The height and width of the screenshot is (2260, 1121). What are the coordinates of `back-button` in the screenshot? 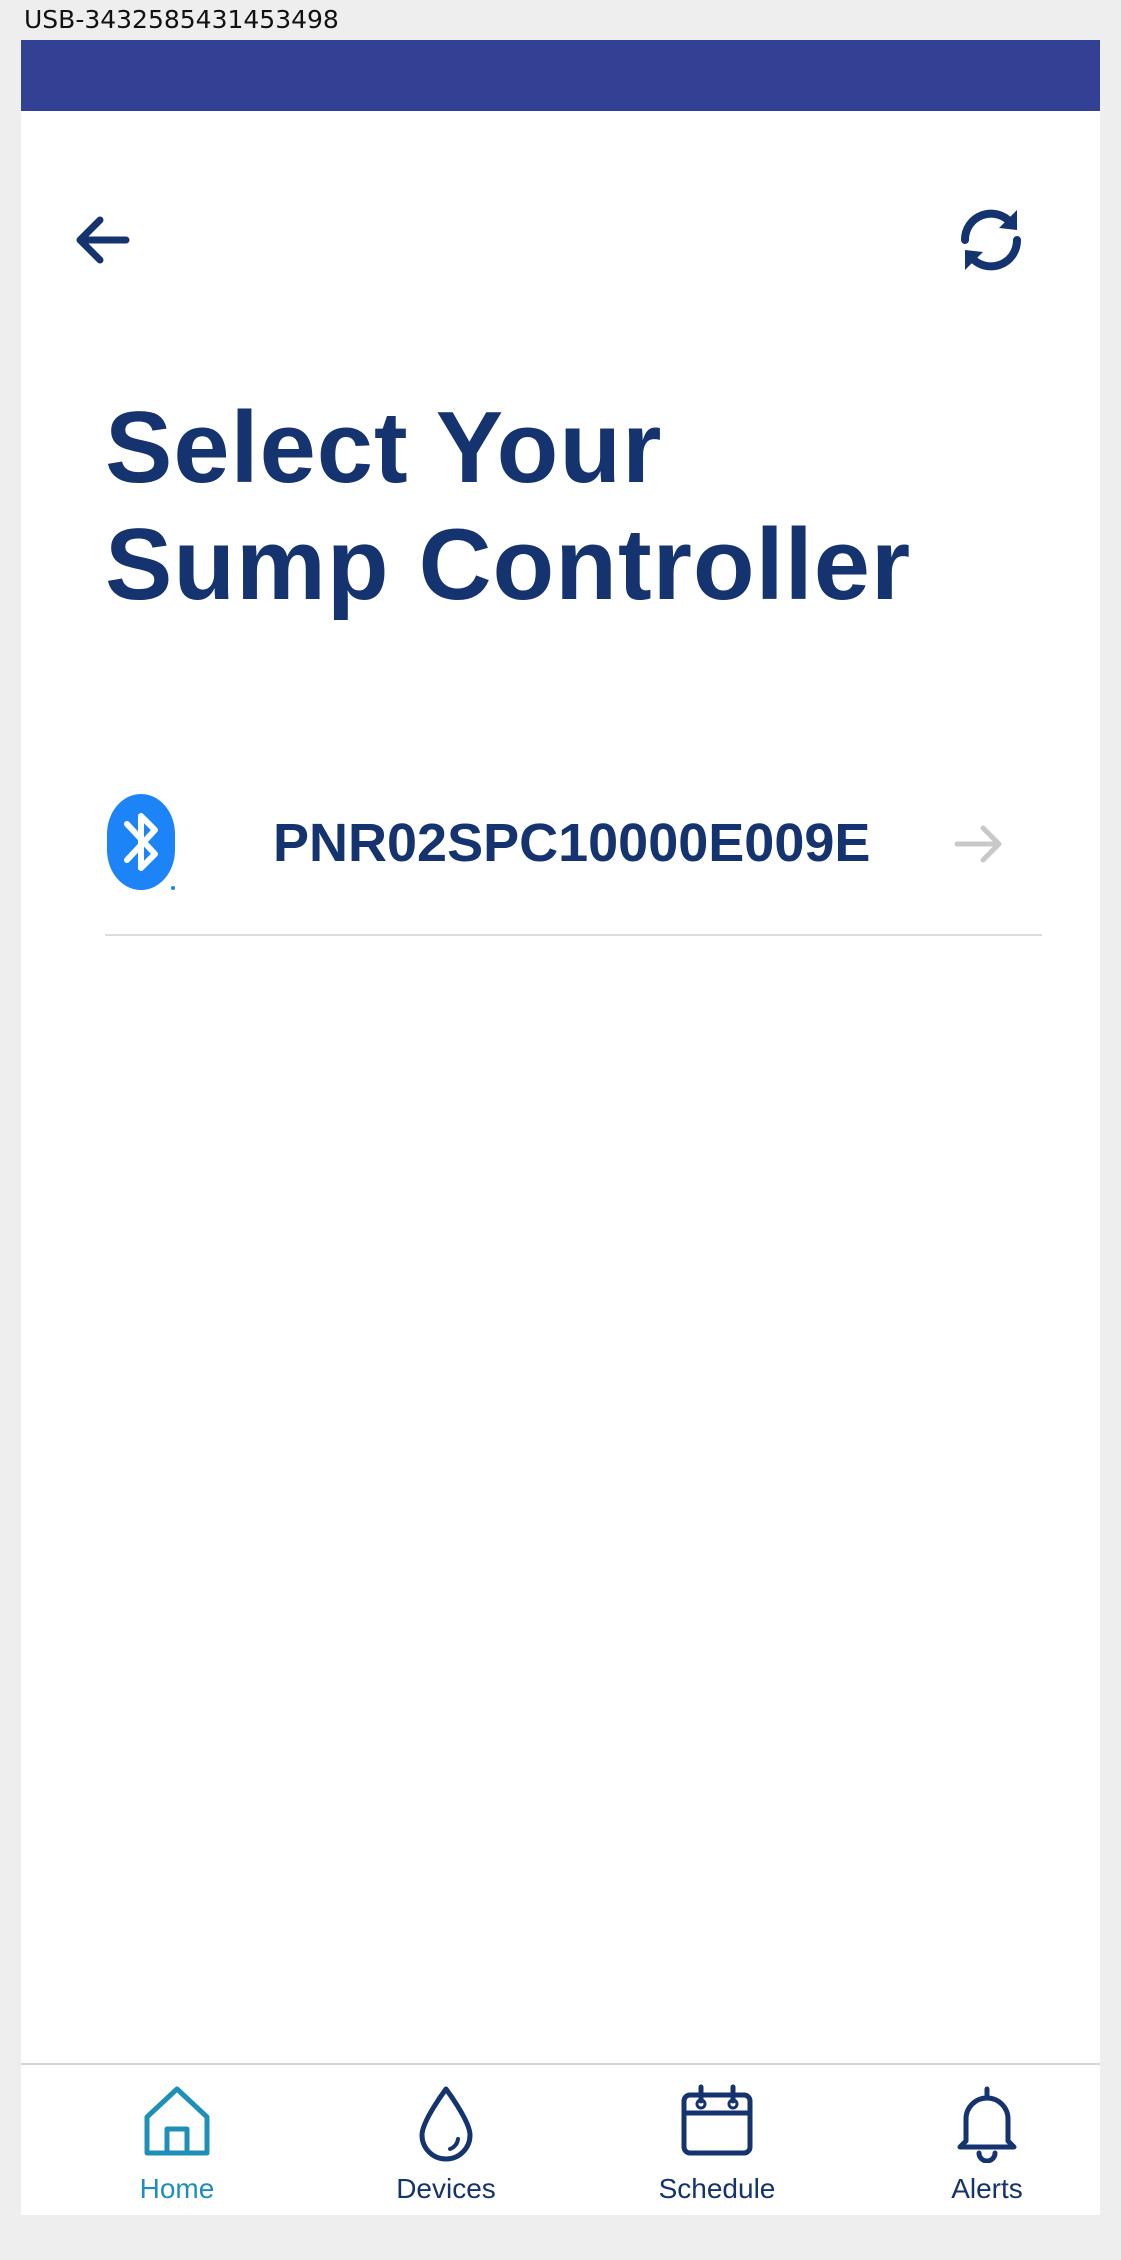 It's located at (102, 240).